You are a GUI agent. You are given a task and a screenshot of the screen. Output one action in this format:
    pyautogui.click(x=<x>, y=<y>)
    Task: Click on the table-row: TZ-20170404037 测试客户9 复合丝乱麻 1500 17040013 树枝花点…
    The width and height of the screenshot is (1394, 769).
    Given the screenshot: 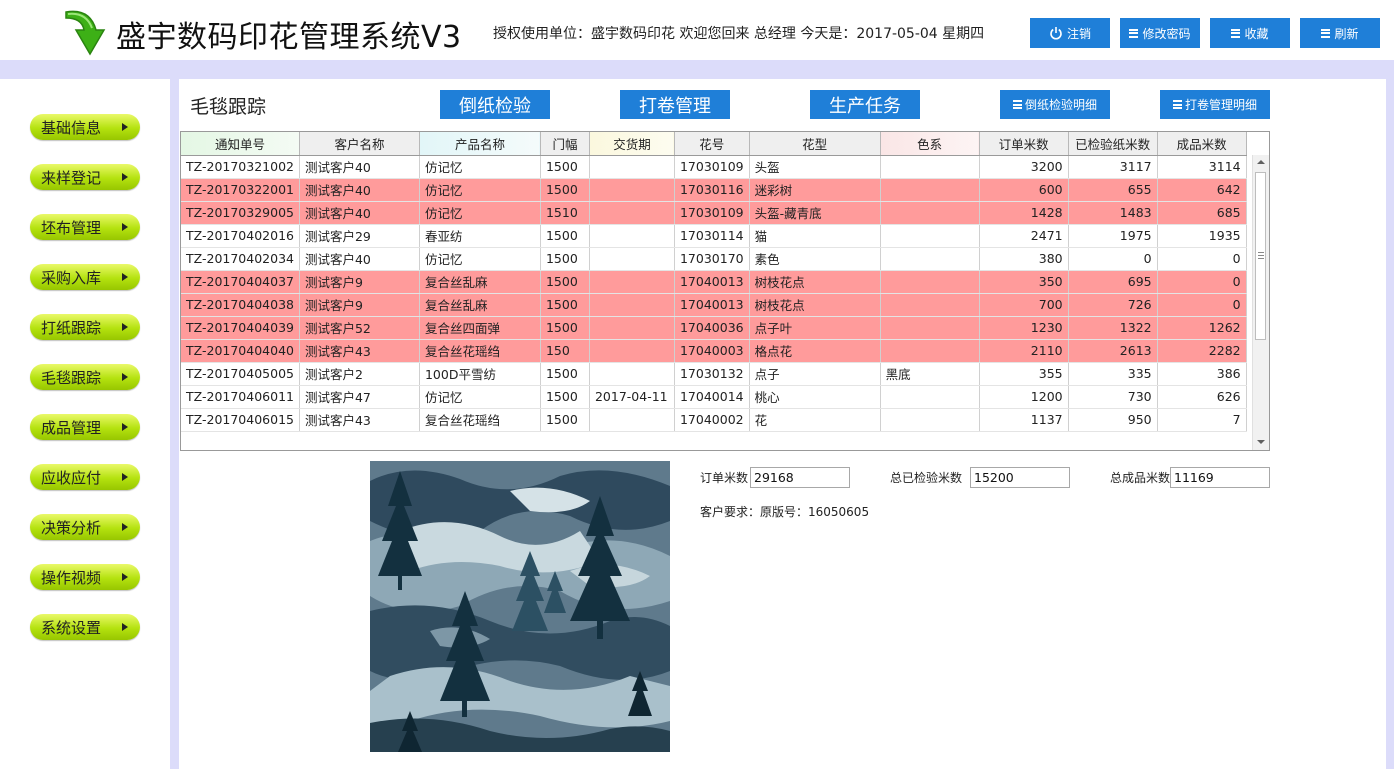 What is the action you would take?
    pyautogui.click(x=714, y=282)
    